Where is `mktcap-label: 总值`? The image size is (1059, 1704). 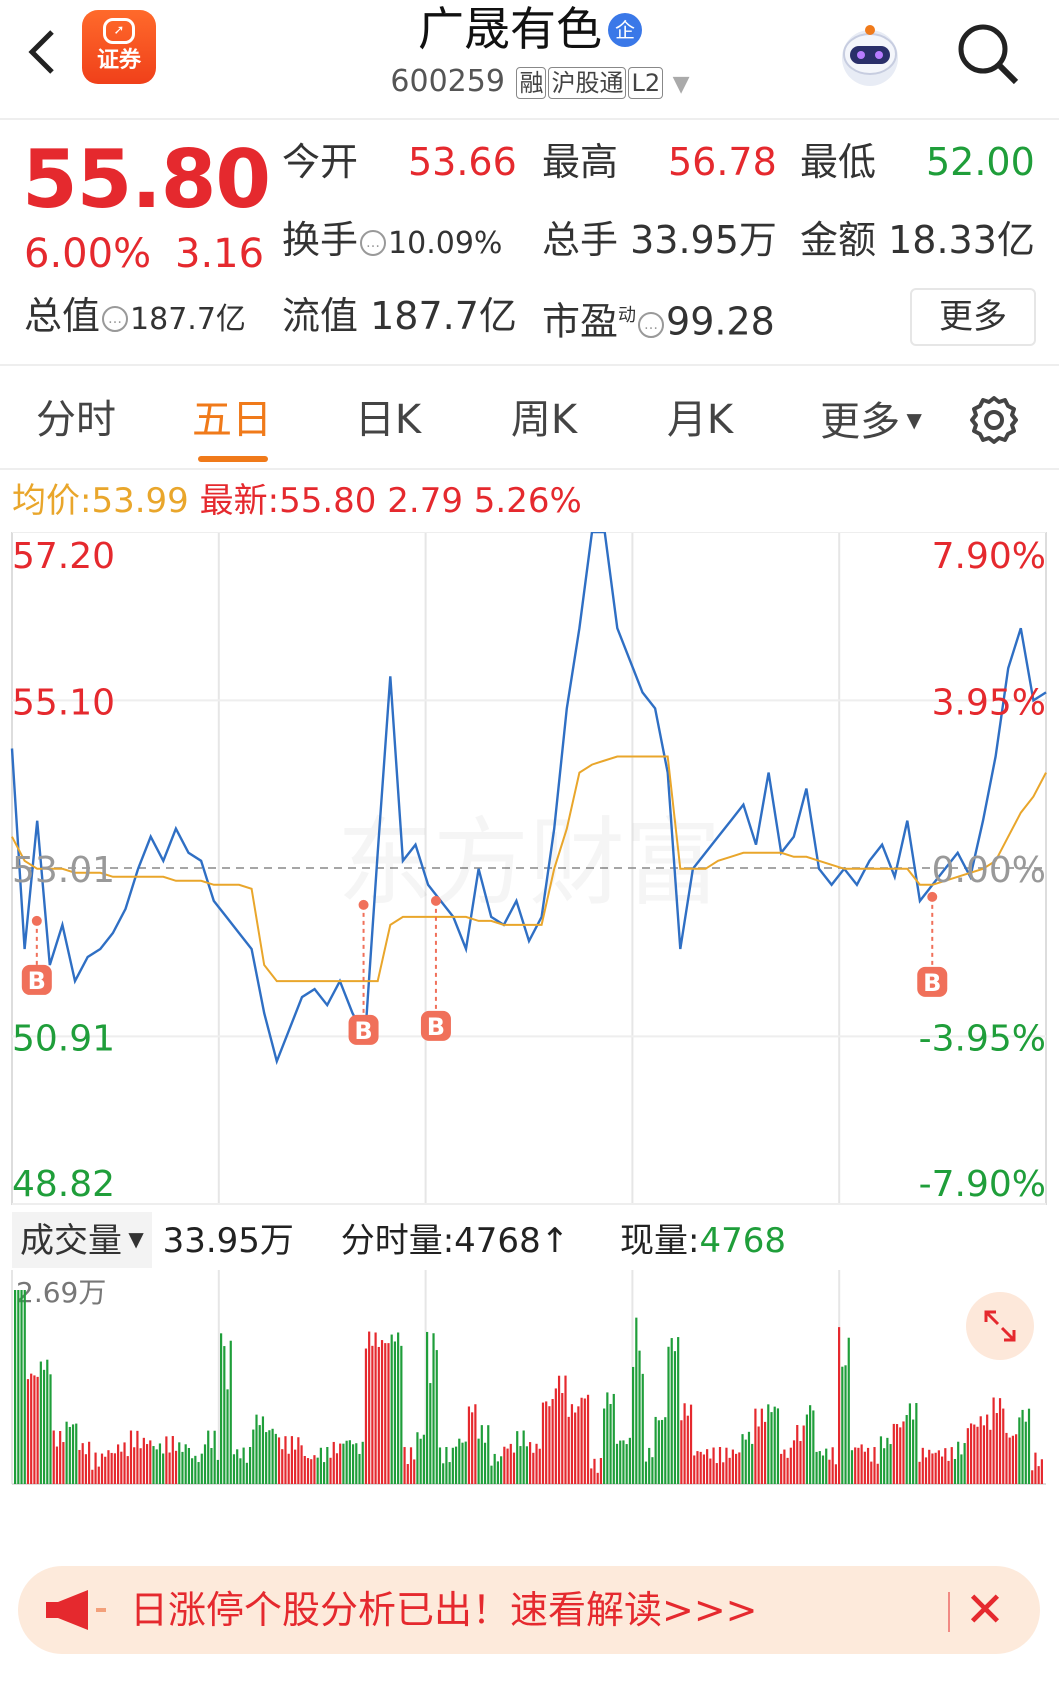 mktcap-label: 总值 is located at coordinates (62, 316).